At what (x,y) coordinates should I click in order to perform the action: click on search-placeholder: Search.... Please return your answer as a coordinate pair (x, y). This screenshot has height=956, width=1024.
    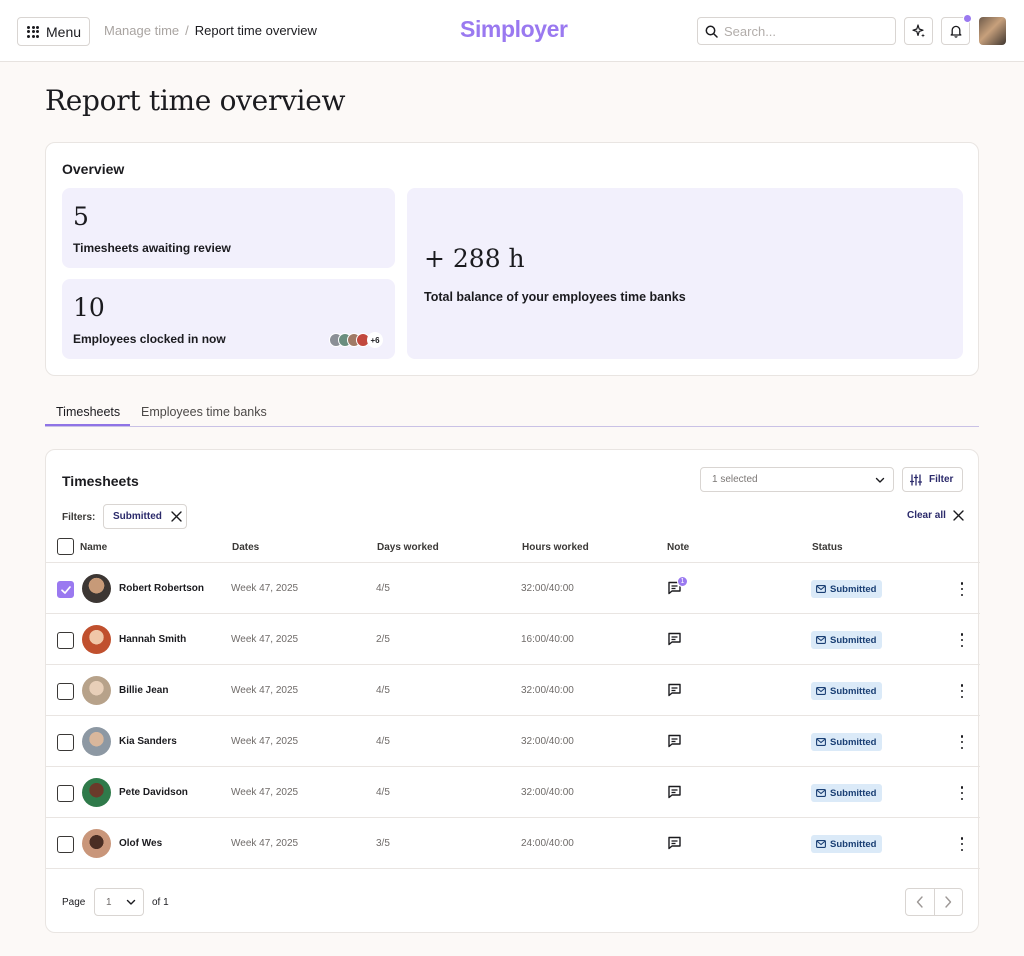
    Looking at the image, I should click on (750, 31).